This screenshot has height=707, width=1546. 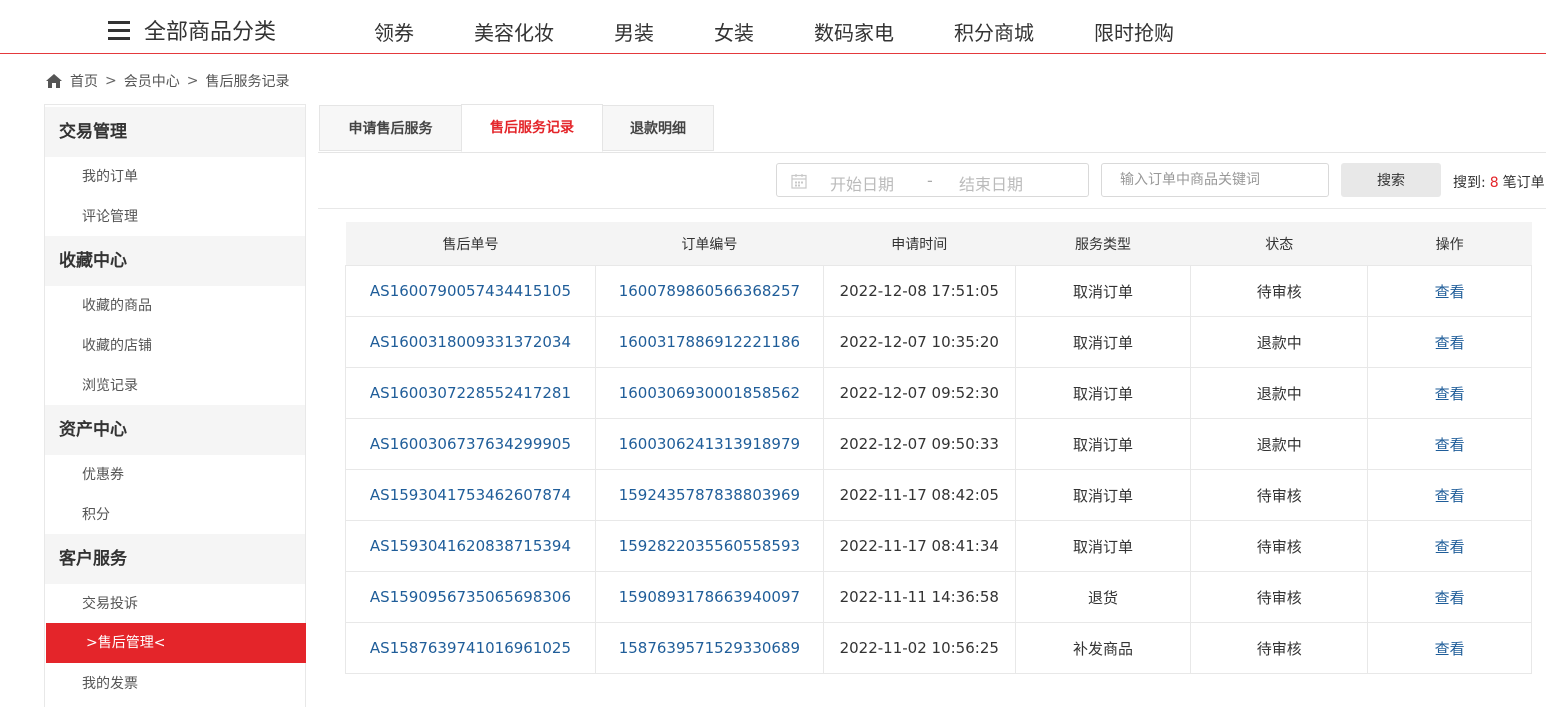 I want to click on breadcrumb-current: 售后服务记录, so click(x=247, y=82).